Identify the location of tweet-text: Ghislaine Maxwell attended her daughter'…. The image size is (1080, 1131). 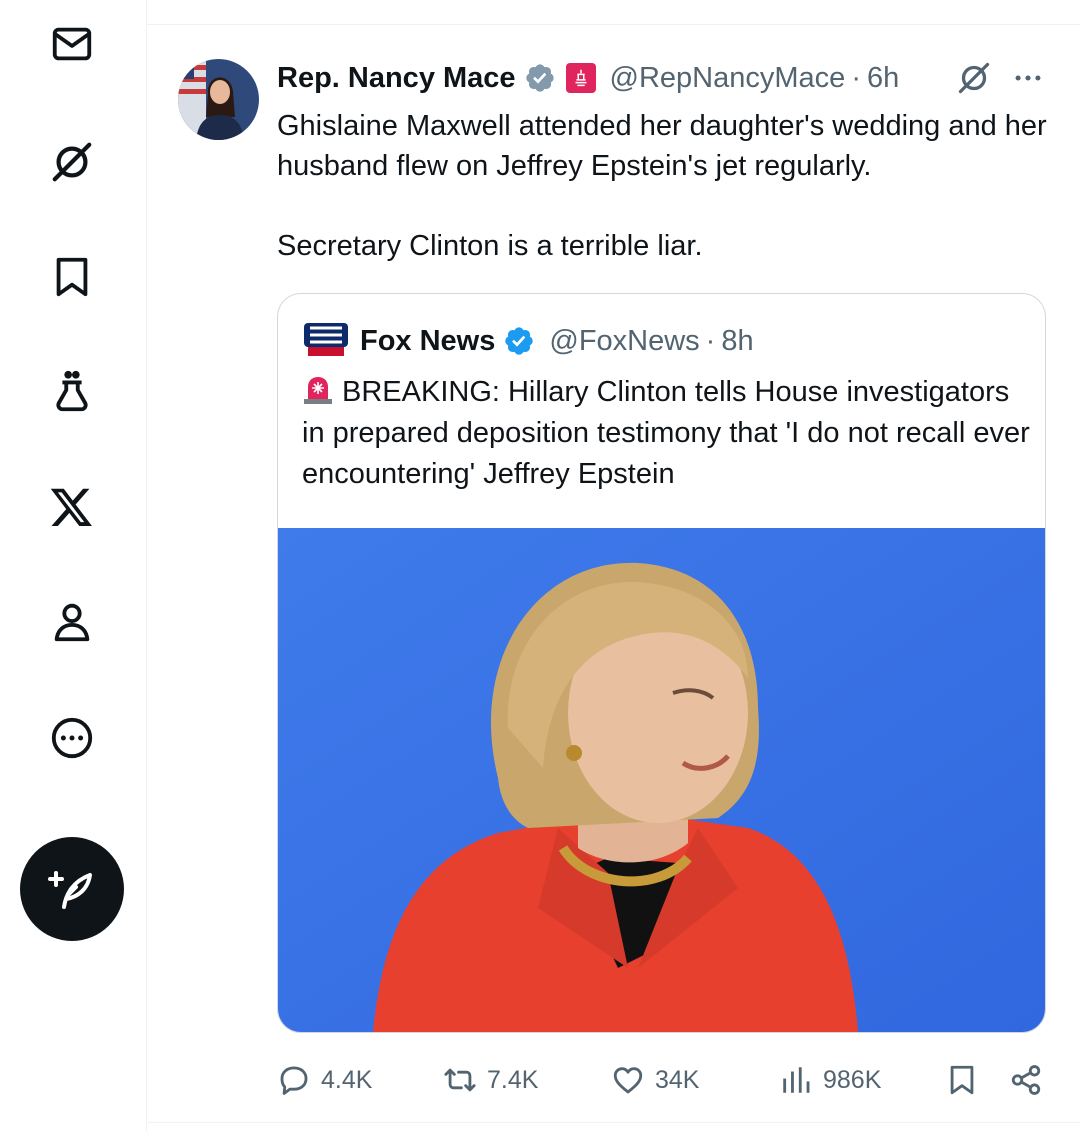
(662, 186).